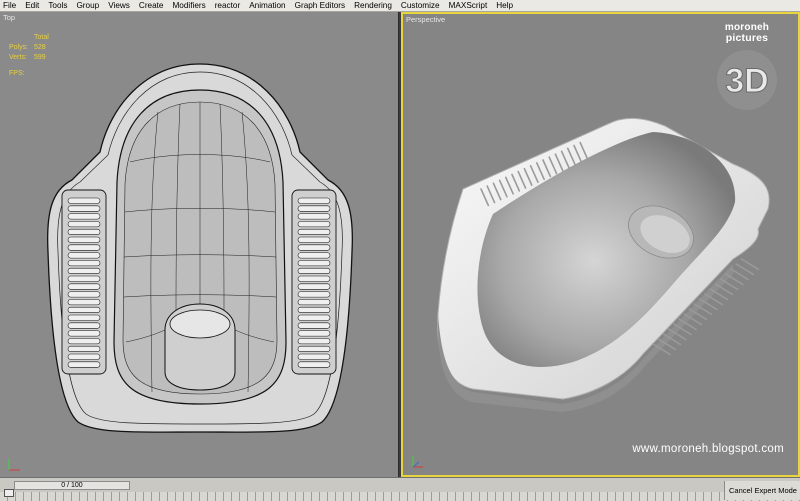  I want to click on menu-views: Views, so click(119, 5).